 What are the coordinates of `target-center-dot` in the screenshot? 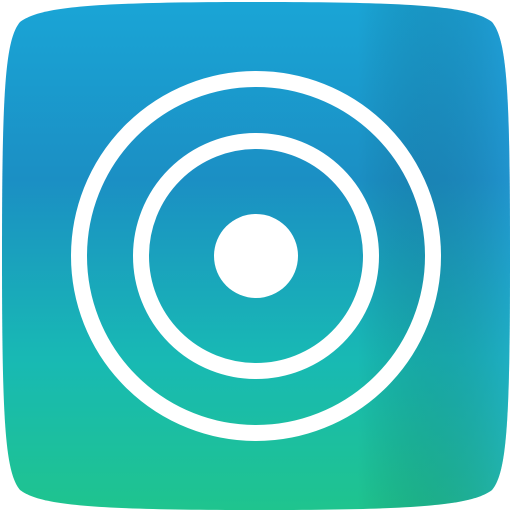 It's located at (256, 256).